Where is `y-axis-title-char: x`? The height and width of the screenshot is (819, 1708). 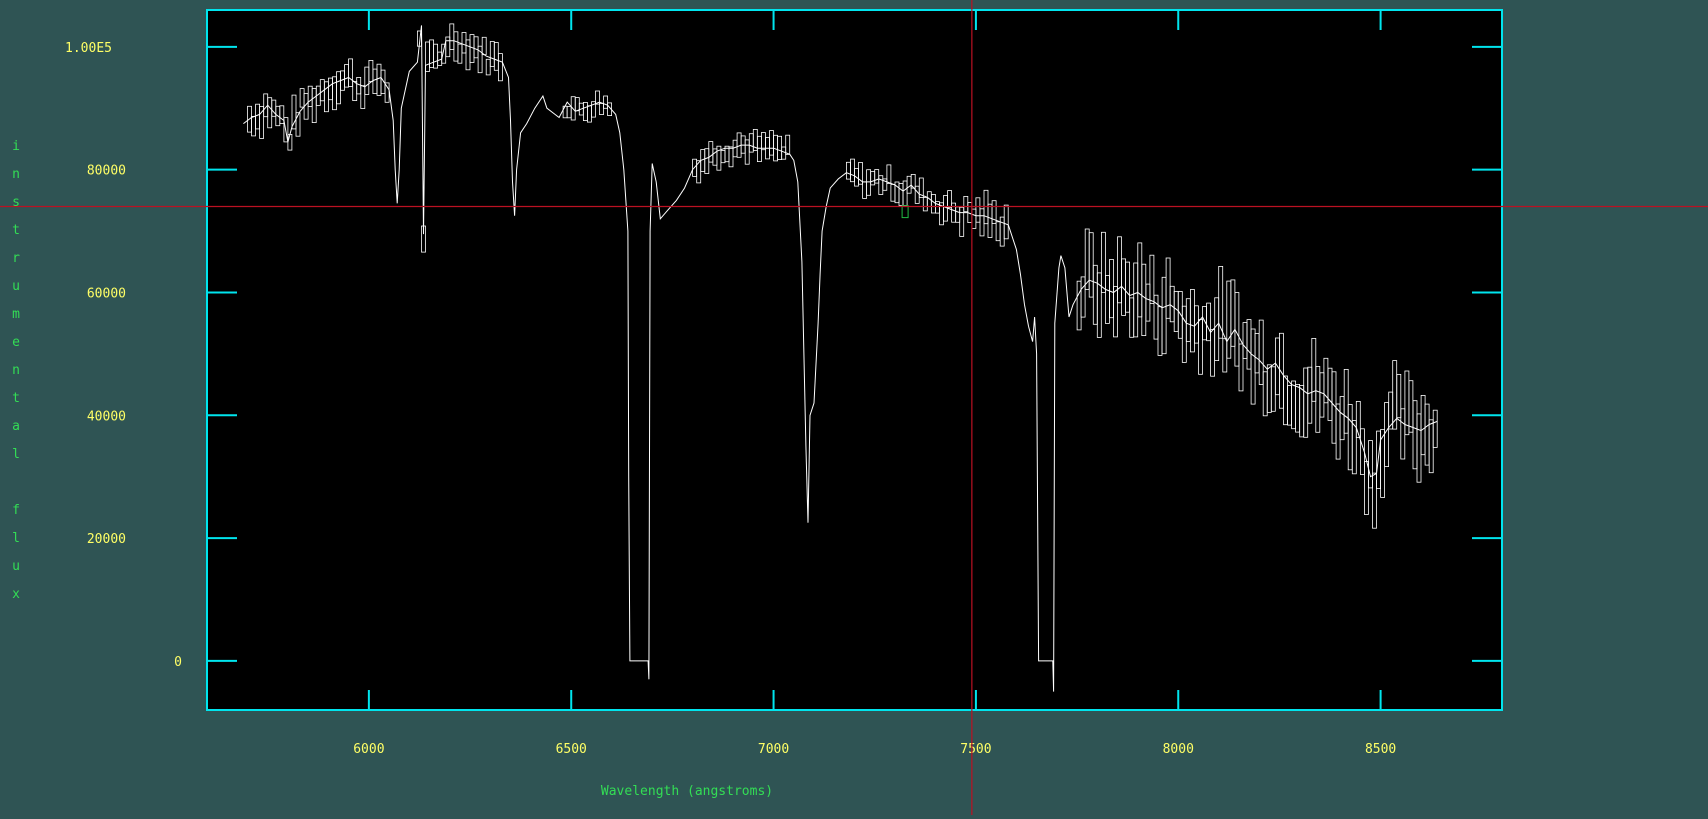
y-axis-title-char: x is located at coordinates (16, 594).